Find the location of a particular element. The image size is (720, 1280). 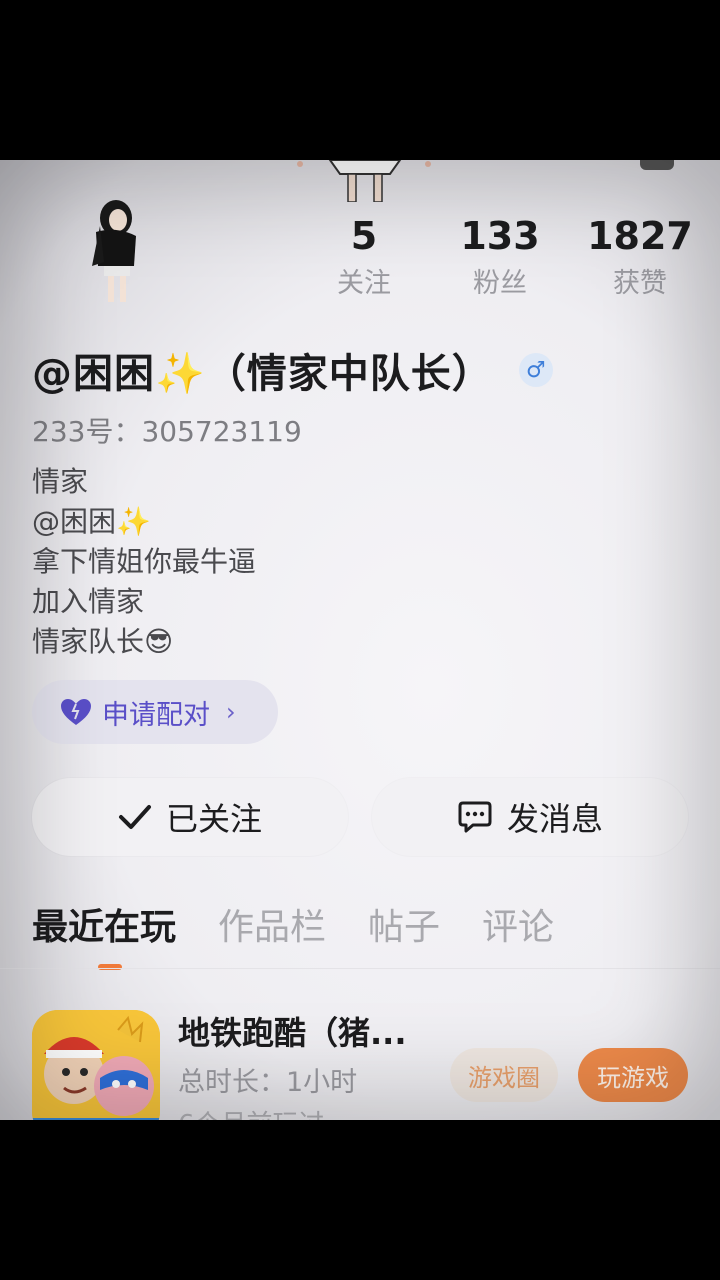

avatar is located at coordinates (120, 251).